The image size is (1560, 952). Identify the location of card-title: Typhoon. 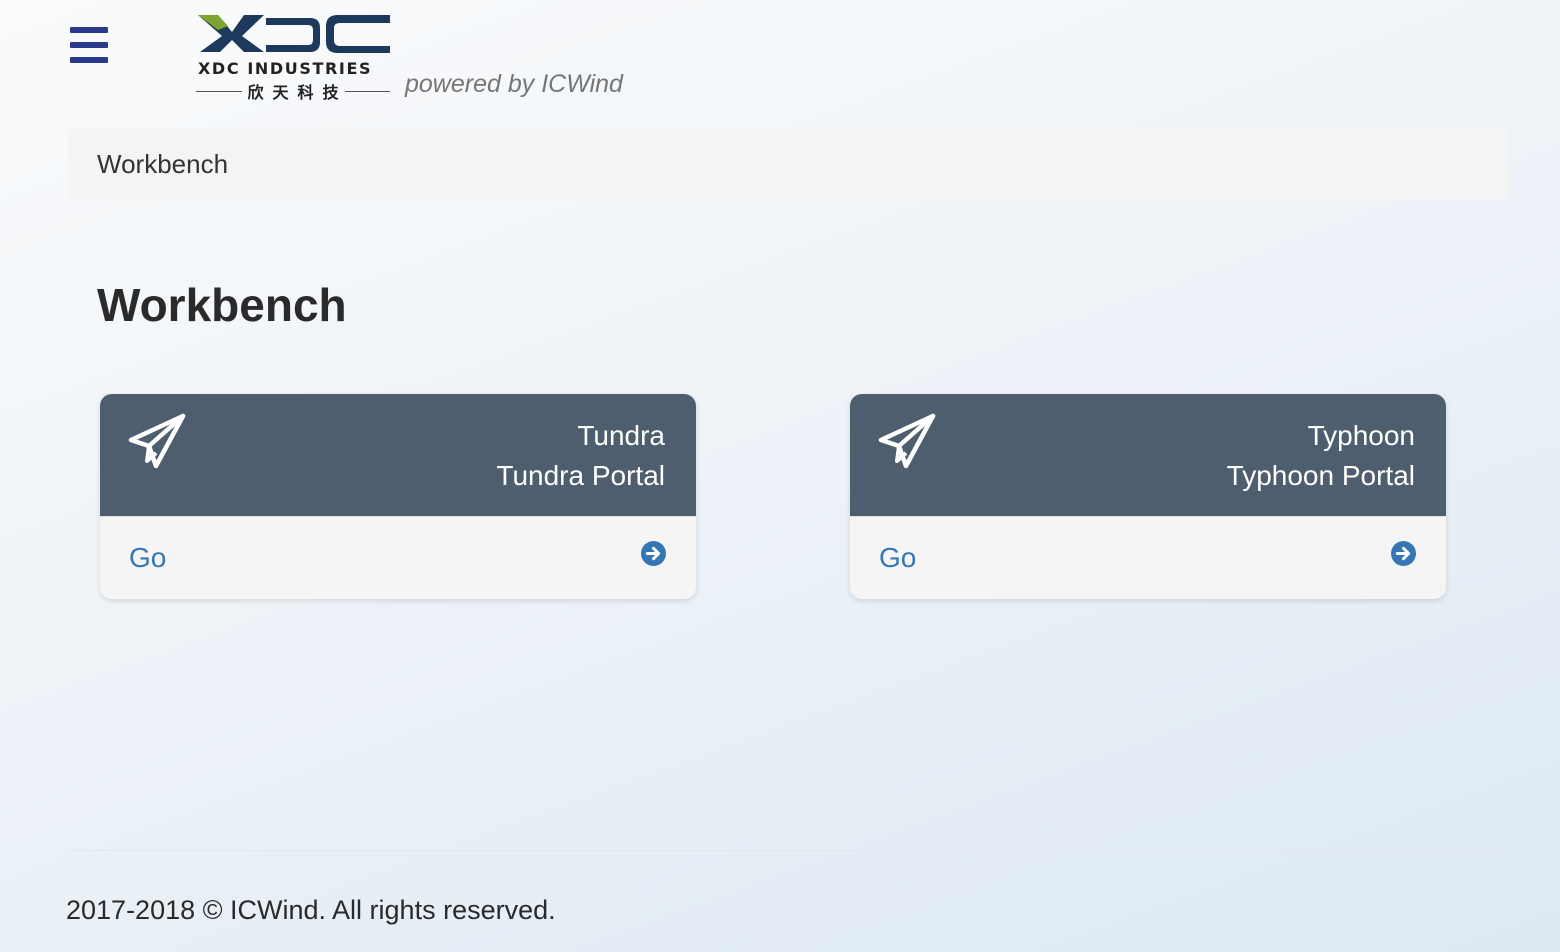
(1361, 435).